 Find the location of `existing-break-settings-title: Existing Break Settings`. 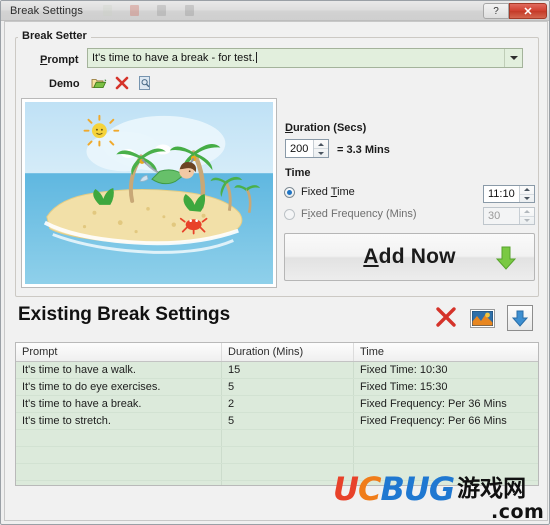

existing-break-settings-title: Existing Break Settings is located at coordinates (124, 314).